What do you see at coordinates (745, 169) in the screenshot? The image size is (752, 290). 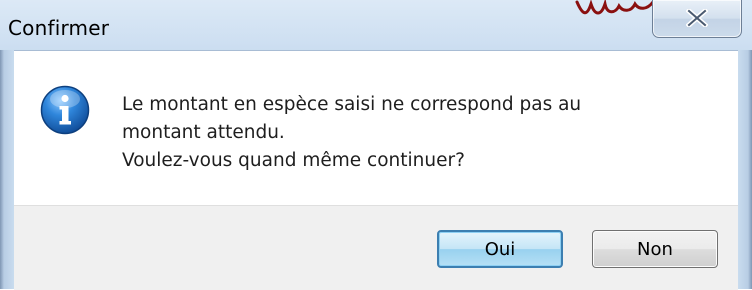 I see `window-frame-right` at bounding box center [745, 169].